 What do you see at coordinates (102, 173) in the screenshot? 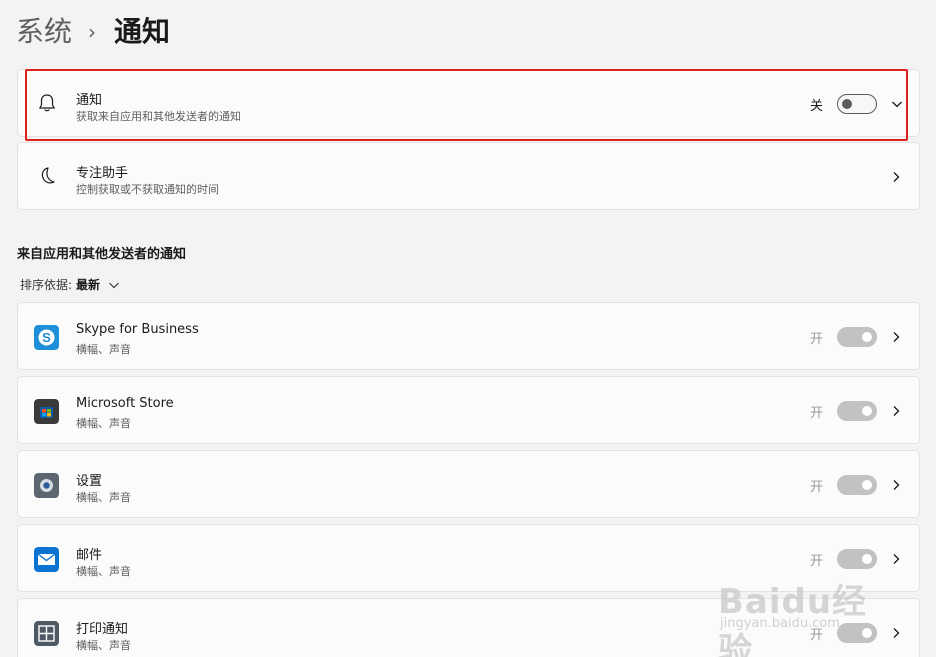
I see `focus-assist-title: 专注助手` at bounding box center [102, 173].